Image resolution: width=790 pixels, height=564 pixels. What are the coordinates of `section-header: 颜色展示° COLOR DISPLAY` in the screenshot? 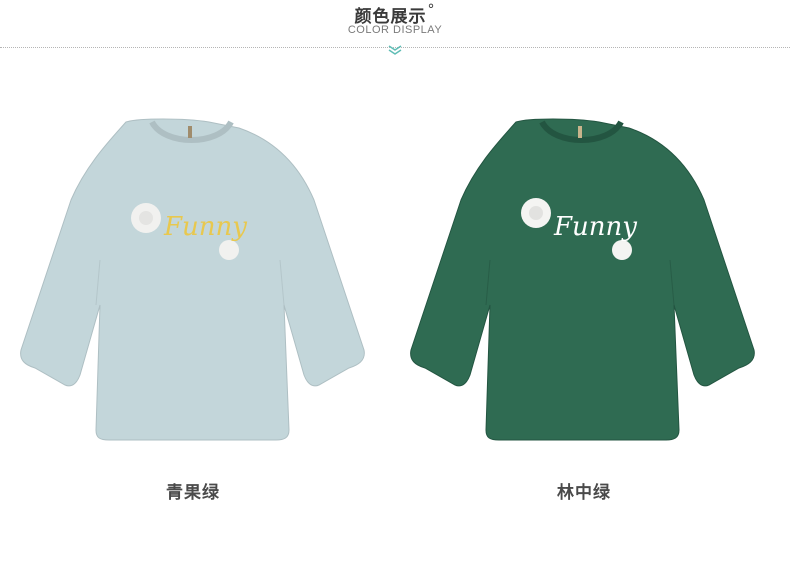 It's located at (395, 30).